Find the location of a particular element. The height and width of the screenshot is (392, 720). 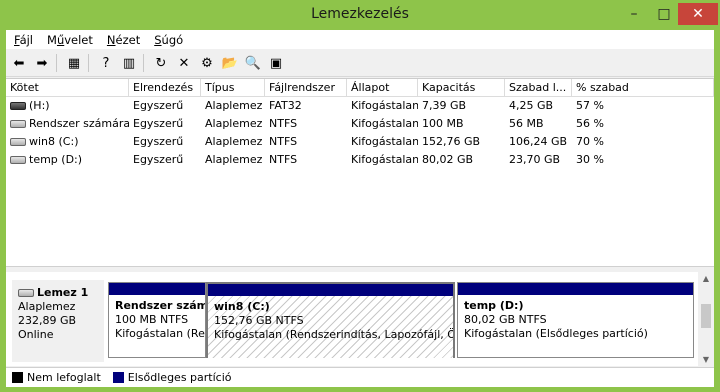

menu-item-1: Művelet is located at coordinates (70, 40).